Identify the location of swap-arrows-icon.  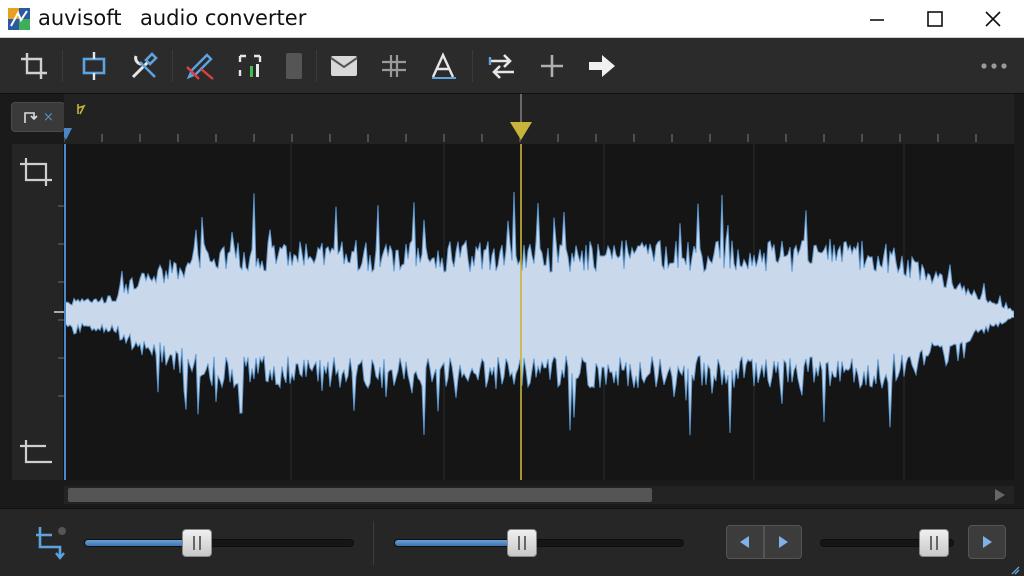
(501, 66).